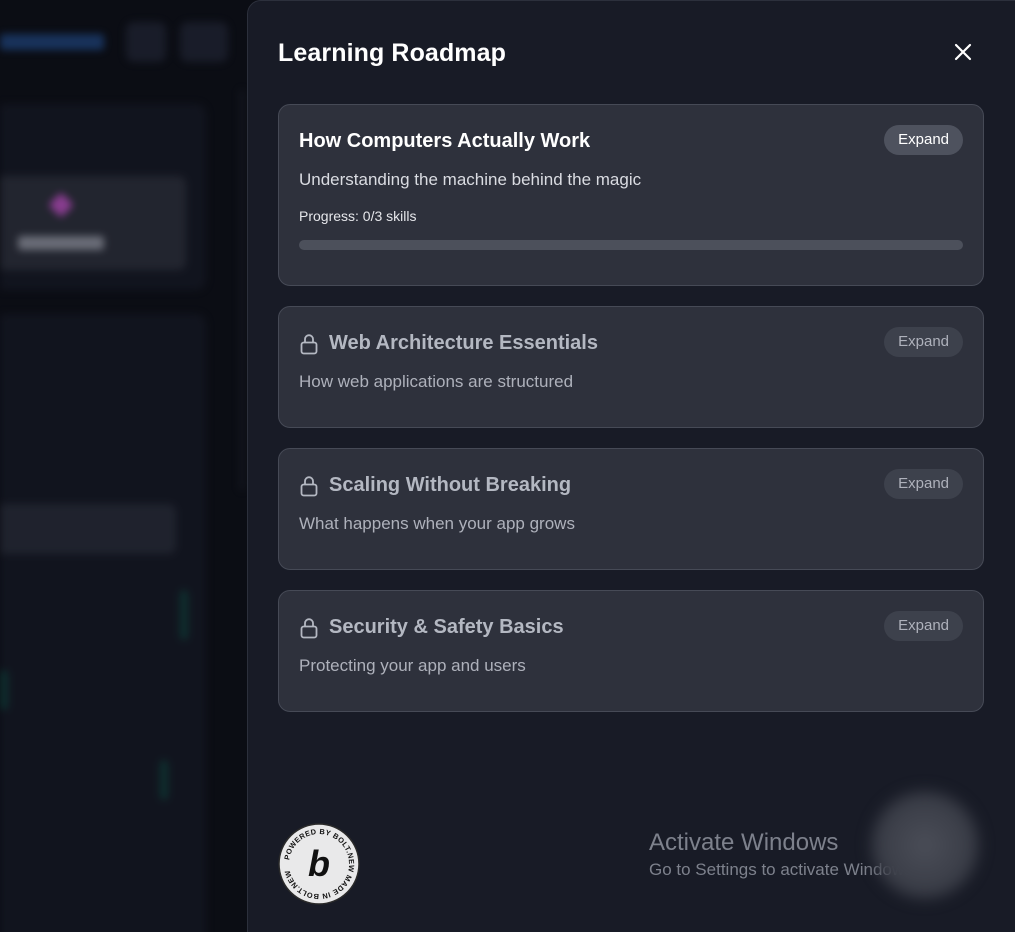  I want to click on background-select, so click(88, 529).